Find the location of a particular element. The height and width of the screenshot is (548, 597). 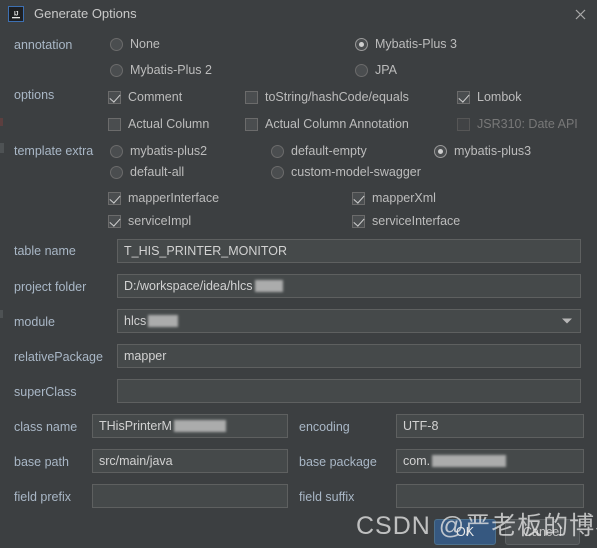

checkbox-service-interface: serviceInterface is located at coordinates (406, 221).